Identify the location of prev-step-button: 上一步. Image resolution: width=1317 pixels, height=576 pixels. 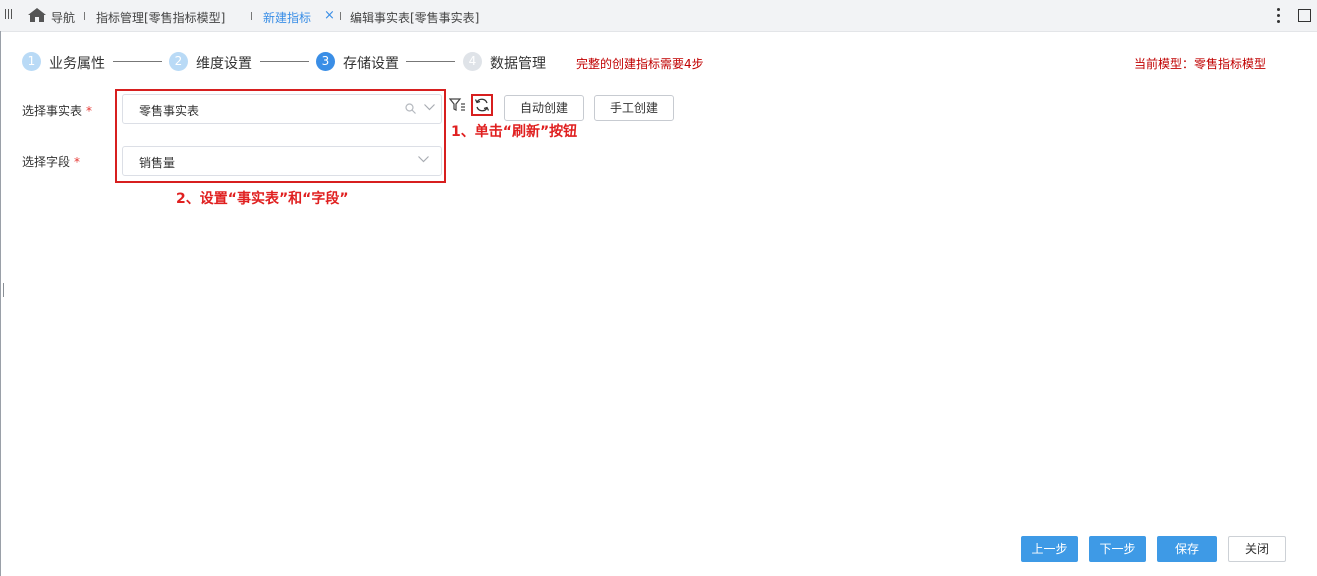
(1049, 549).